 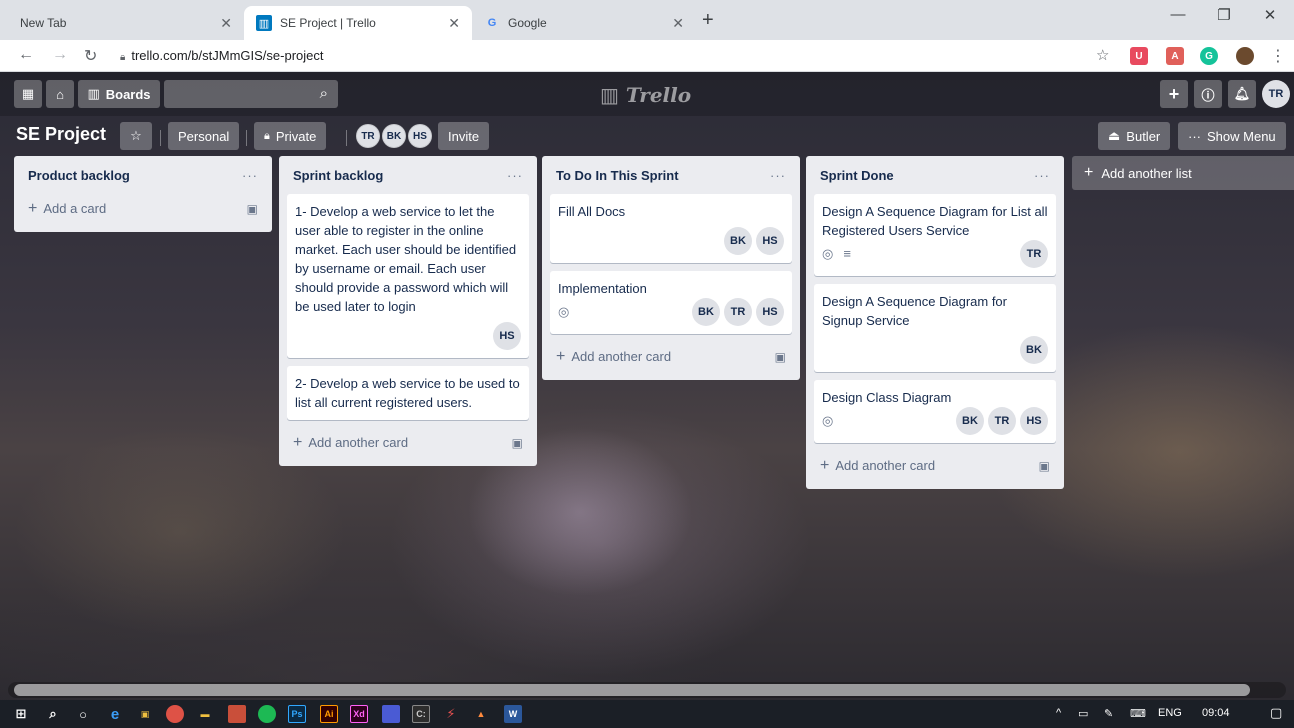 What do you see at coordinates (175, 714) in the screenshot?
I see `chrome-icon` at bounding box center [175, 714].